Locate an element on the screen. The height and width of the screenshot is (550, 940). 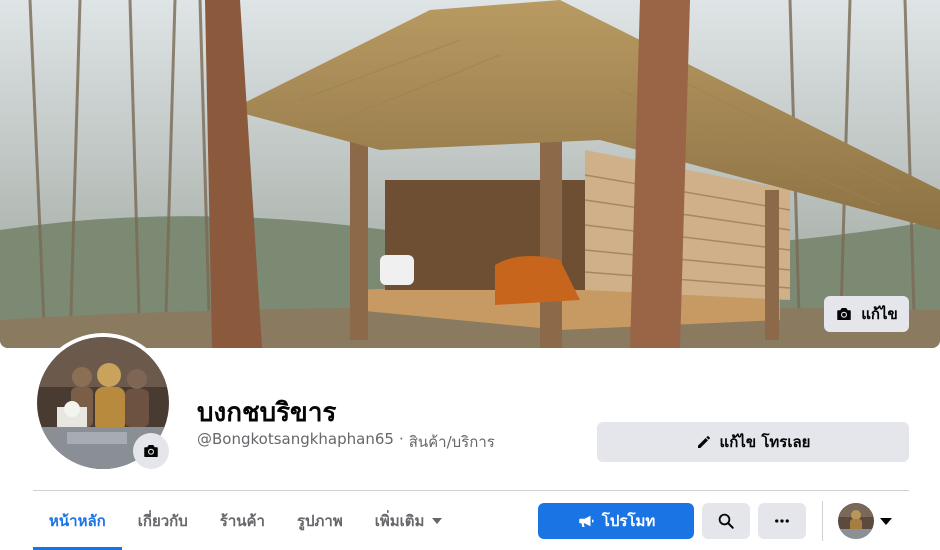
page-handle: @Bongkotsangkhaphan65 is located at coordinates (295, 439).